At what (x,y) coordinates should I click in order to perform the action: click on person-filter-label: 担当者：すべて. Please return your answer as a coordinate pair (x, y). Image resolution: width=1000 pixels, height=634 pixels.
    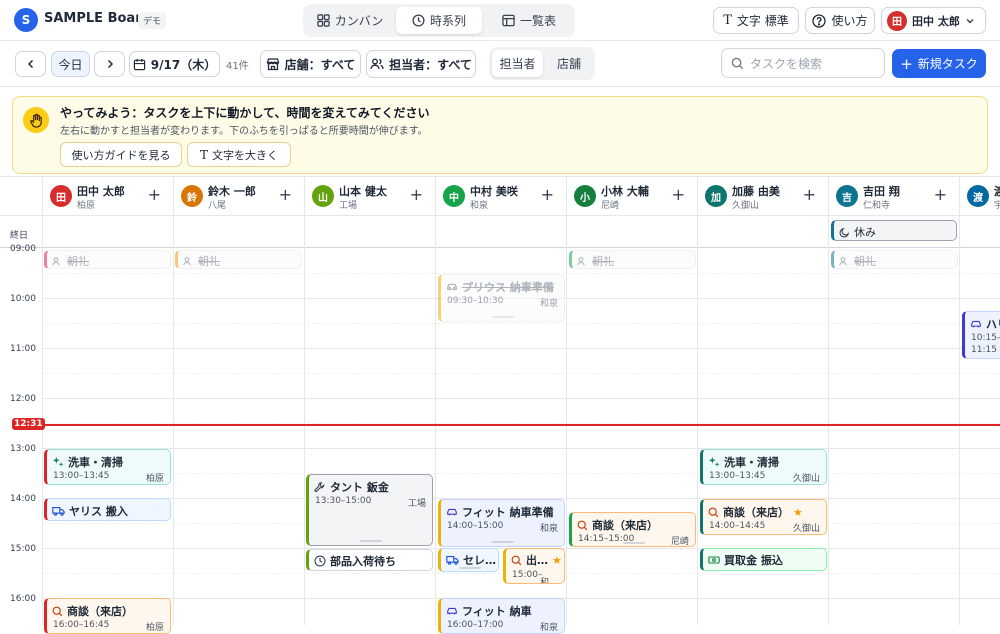
    Looking at the image, I should click on (430, 64).